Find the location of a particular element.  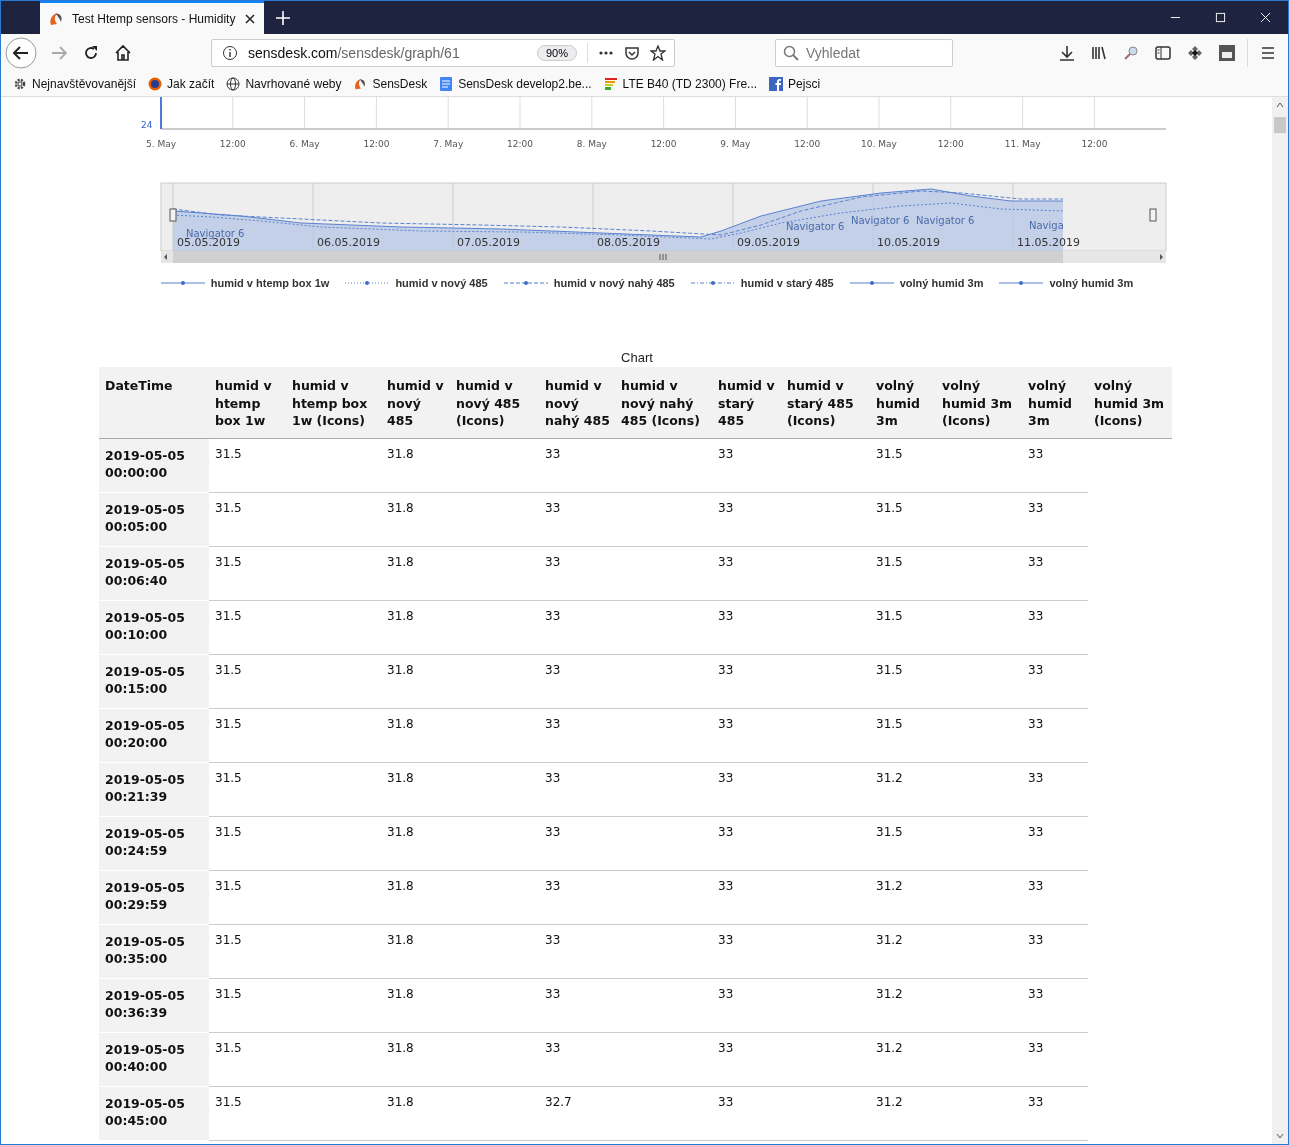

column-header: humid v nový 485 (Icons) is located at coordinates (494, 402).